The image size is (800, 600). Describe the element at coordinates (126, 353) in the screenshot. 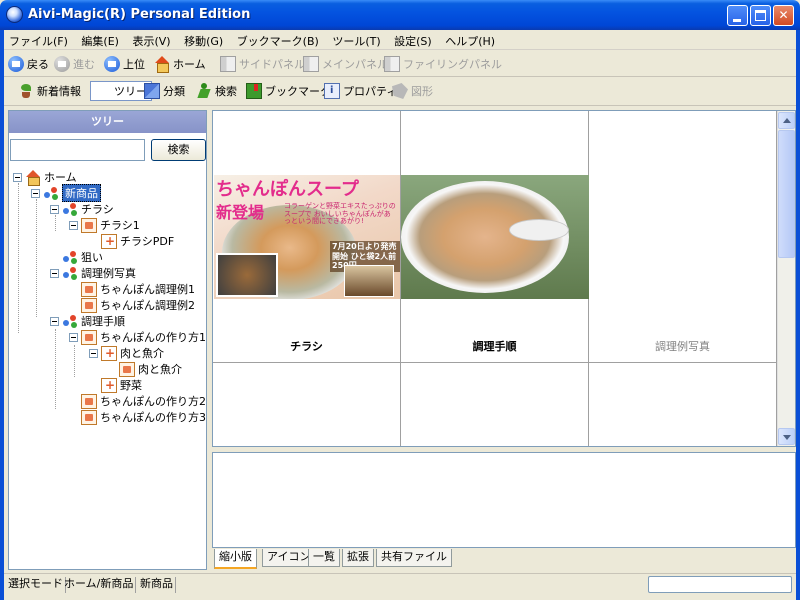

I see `tree-node-meat-fish: 肉と魚介` at that location.